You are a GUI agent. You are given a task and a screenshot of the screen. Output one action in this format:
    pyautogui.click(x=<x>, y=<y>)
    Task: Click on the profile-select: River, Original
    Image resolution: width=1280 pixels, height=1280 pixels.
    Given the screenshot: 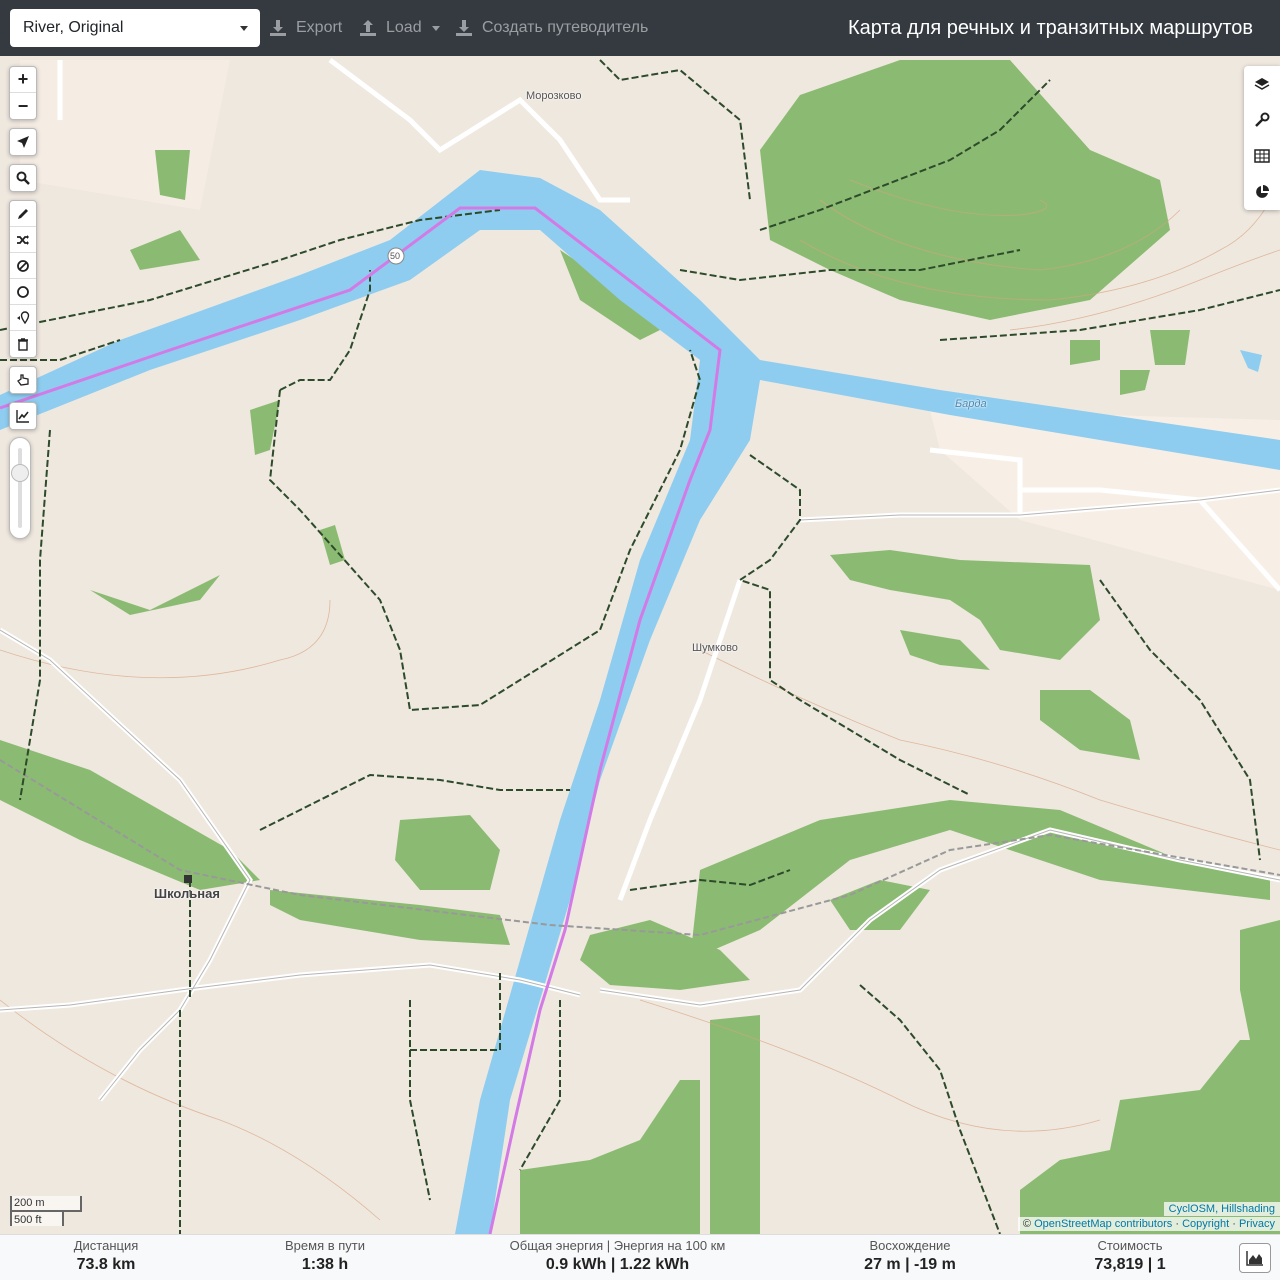 What is the action you would take?
    pyautogui.click(x=135, y=28)
    